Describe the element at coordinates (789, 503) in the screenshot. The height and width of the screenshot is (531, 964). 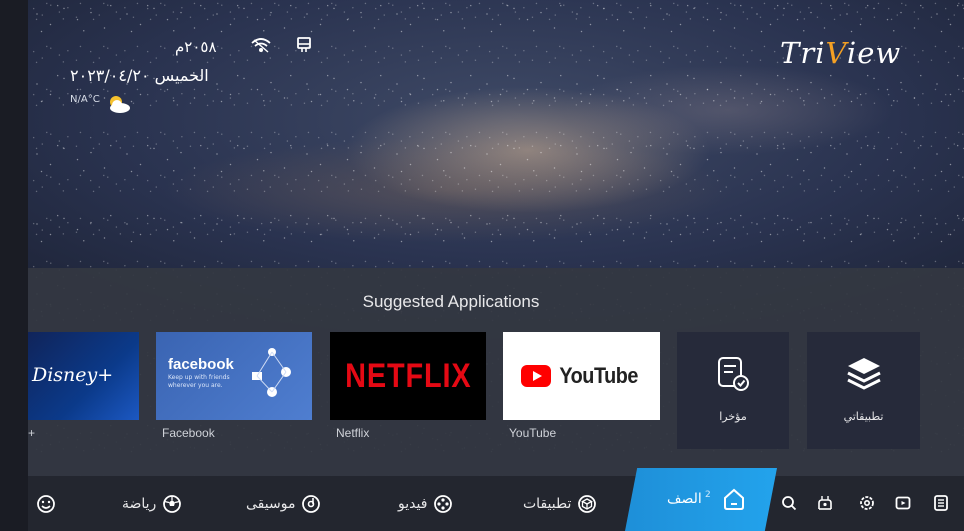
I see `search-icon` at that location.